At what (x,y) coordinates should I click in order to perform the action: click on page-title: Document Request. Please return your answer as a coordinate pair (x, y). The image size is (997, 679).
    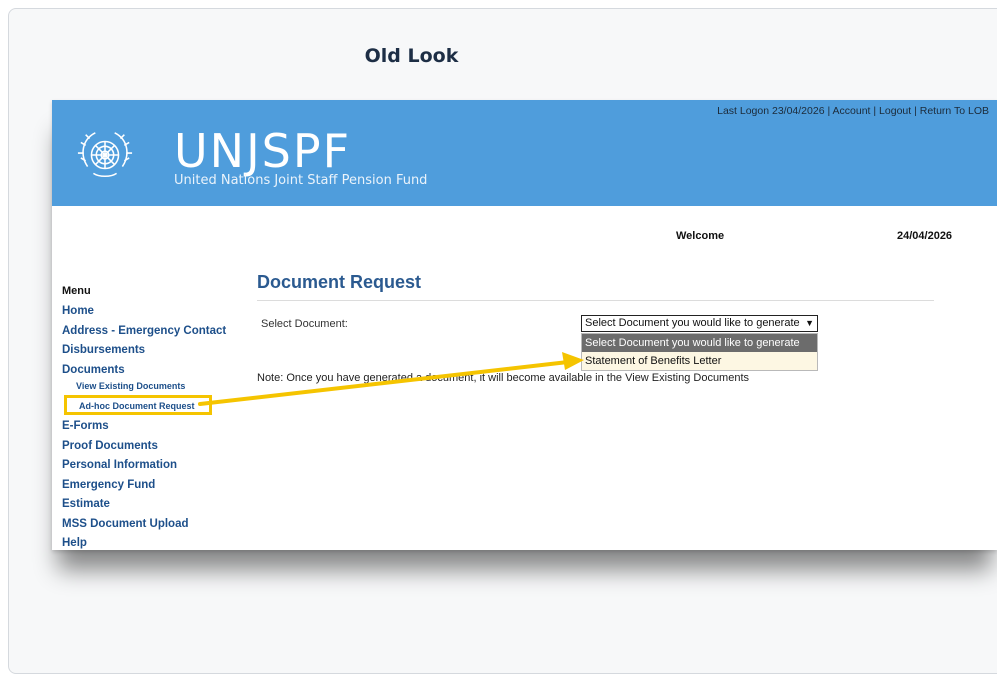
    Looking at the image, I should click on (339, 282).